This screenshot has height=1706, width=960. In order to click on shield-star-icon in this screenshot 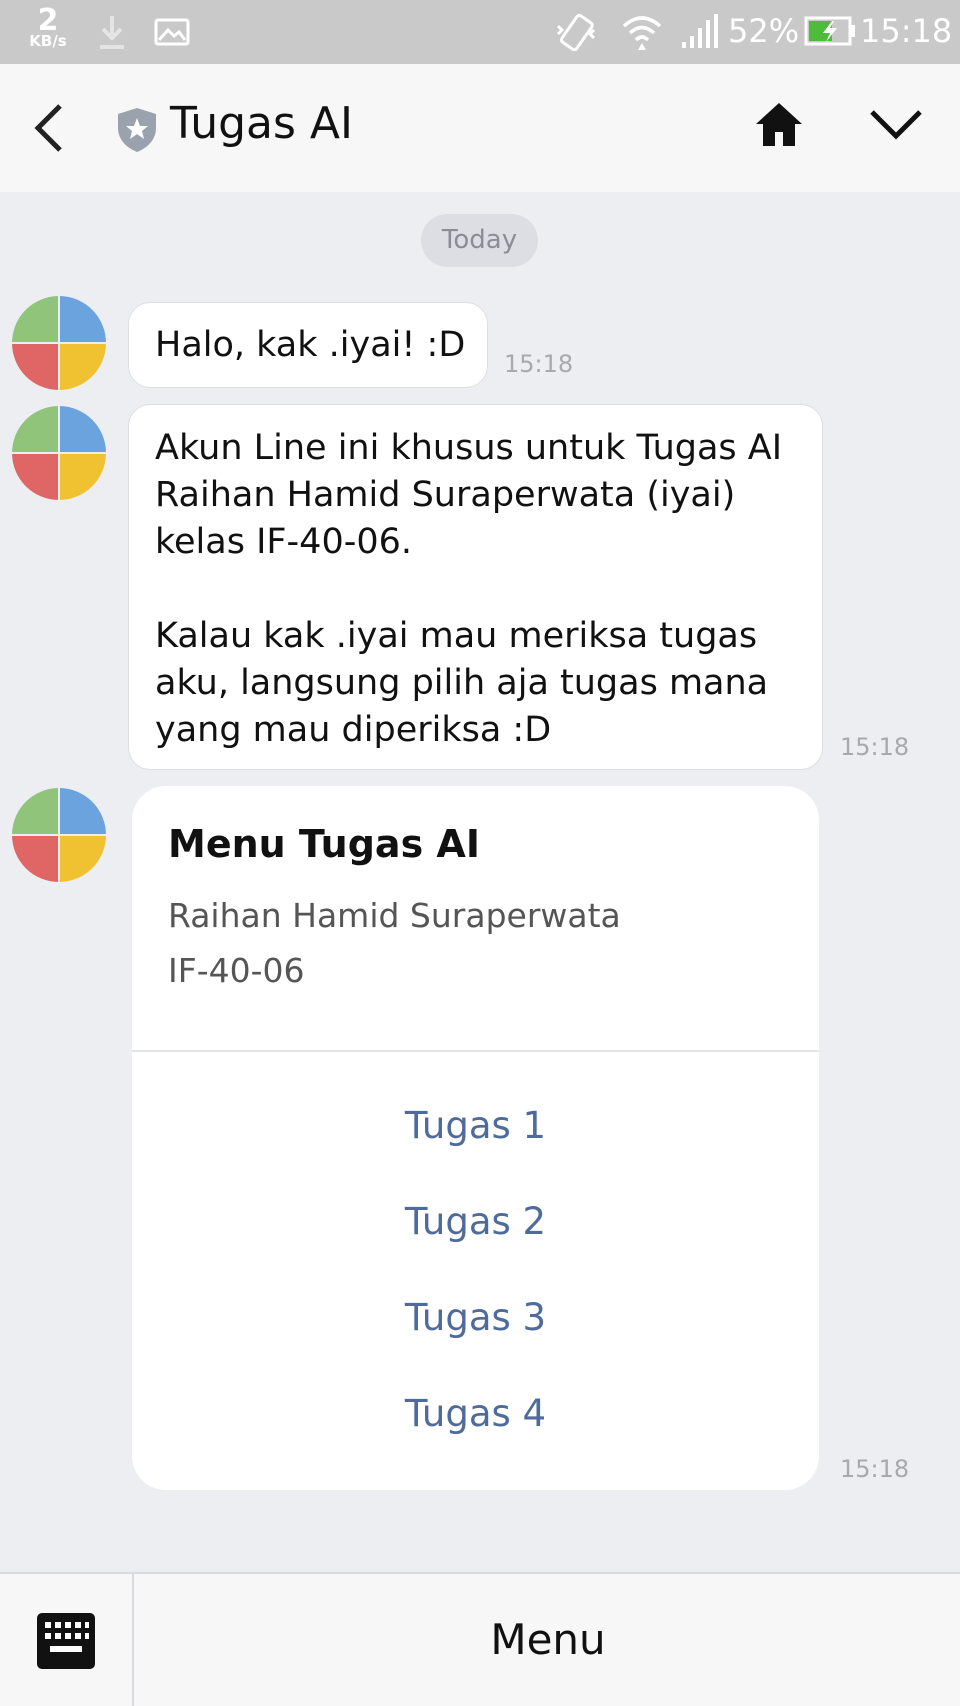, I will do `click(137, 132)`.